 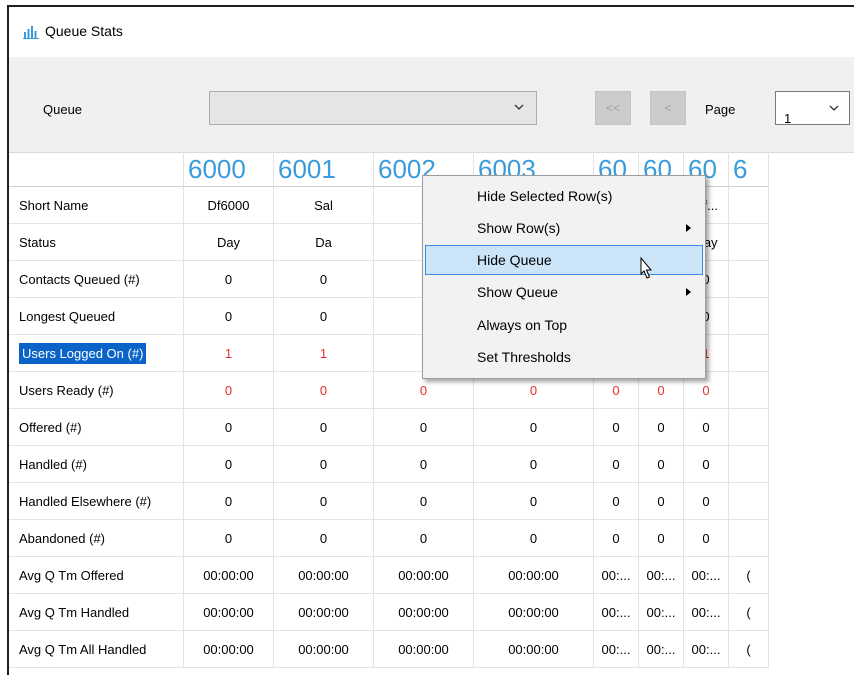 What do you see at coordinates (749, 169) in the screenshot?
I see `column-header: 6` at bounding box center [749, 169].